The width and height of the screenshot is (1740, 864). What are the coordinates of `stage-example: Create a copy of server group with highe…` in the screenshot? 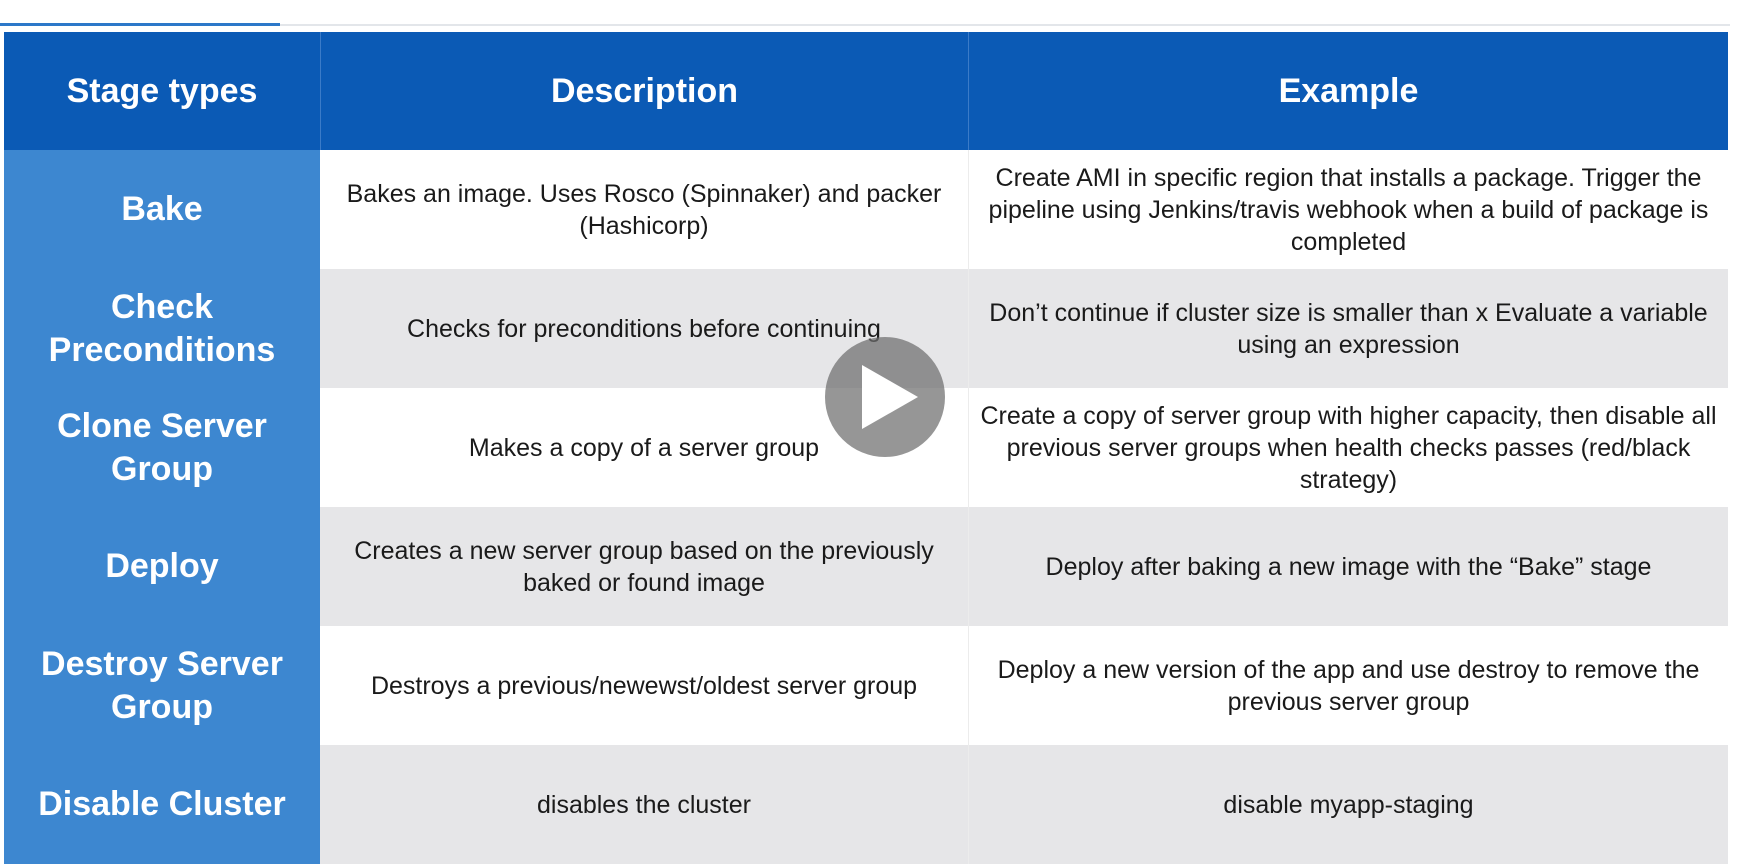 It's located at (1348, 447).